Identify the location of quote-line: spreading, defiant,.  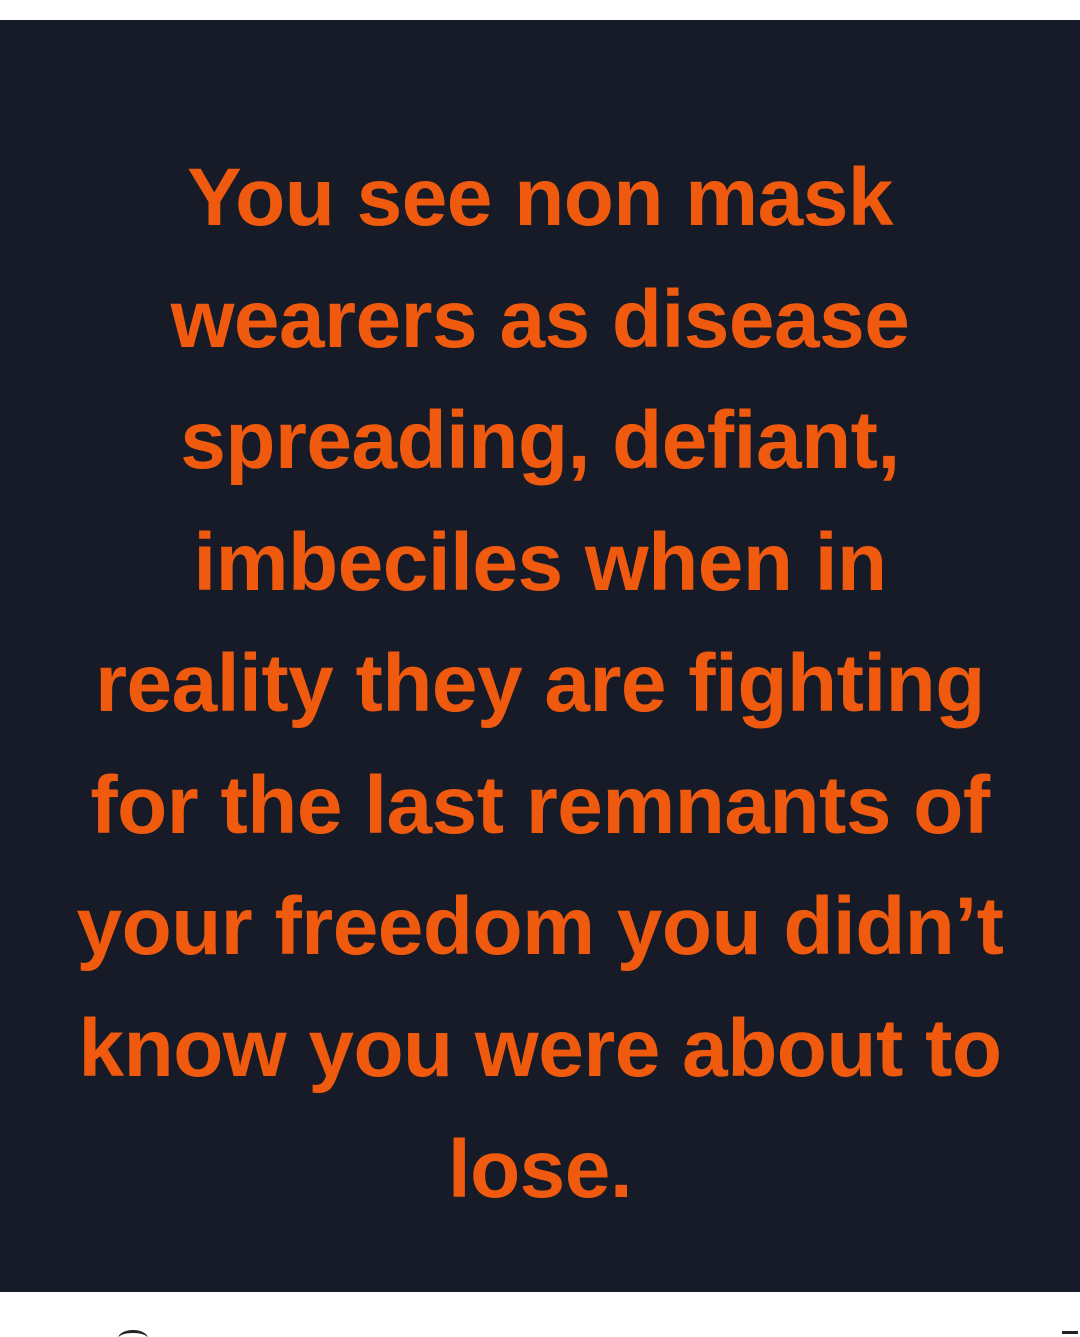
(540, 440).